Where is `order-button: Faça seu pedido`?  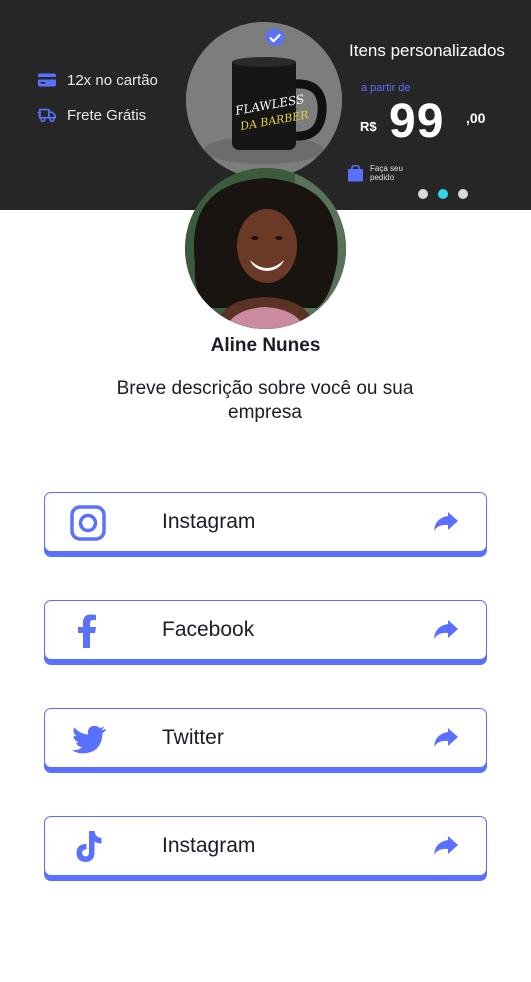 order-button: Faça seu pedido is located at coordinates (378, 173).